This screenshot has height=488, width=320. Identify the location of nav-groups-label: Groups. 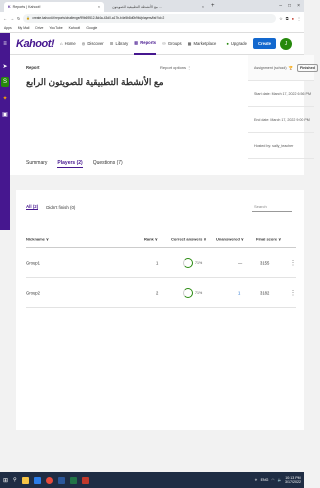
(174, 43).